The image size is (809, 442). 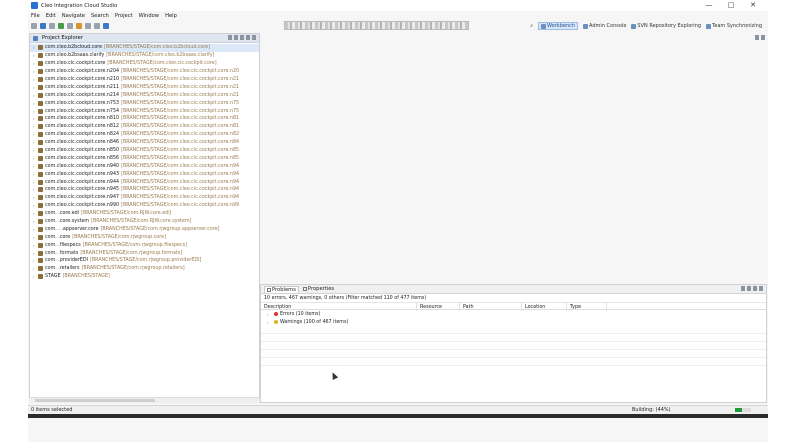 What do you see at coordinates (236, 37) in the screenshot?
I see `link-editor-icon` at bounding box center [236, 37].